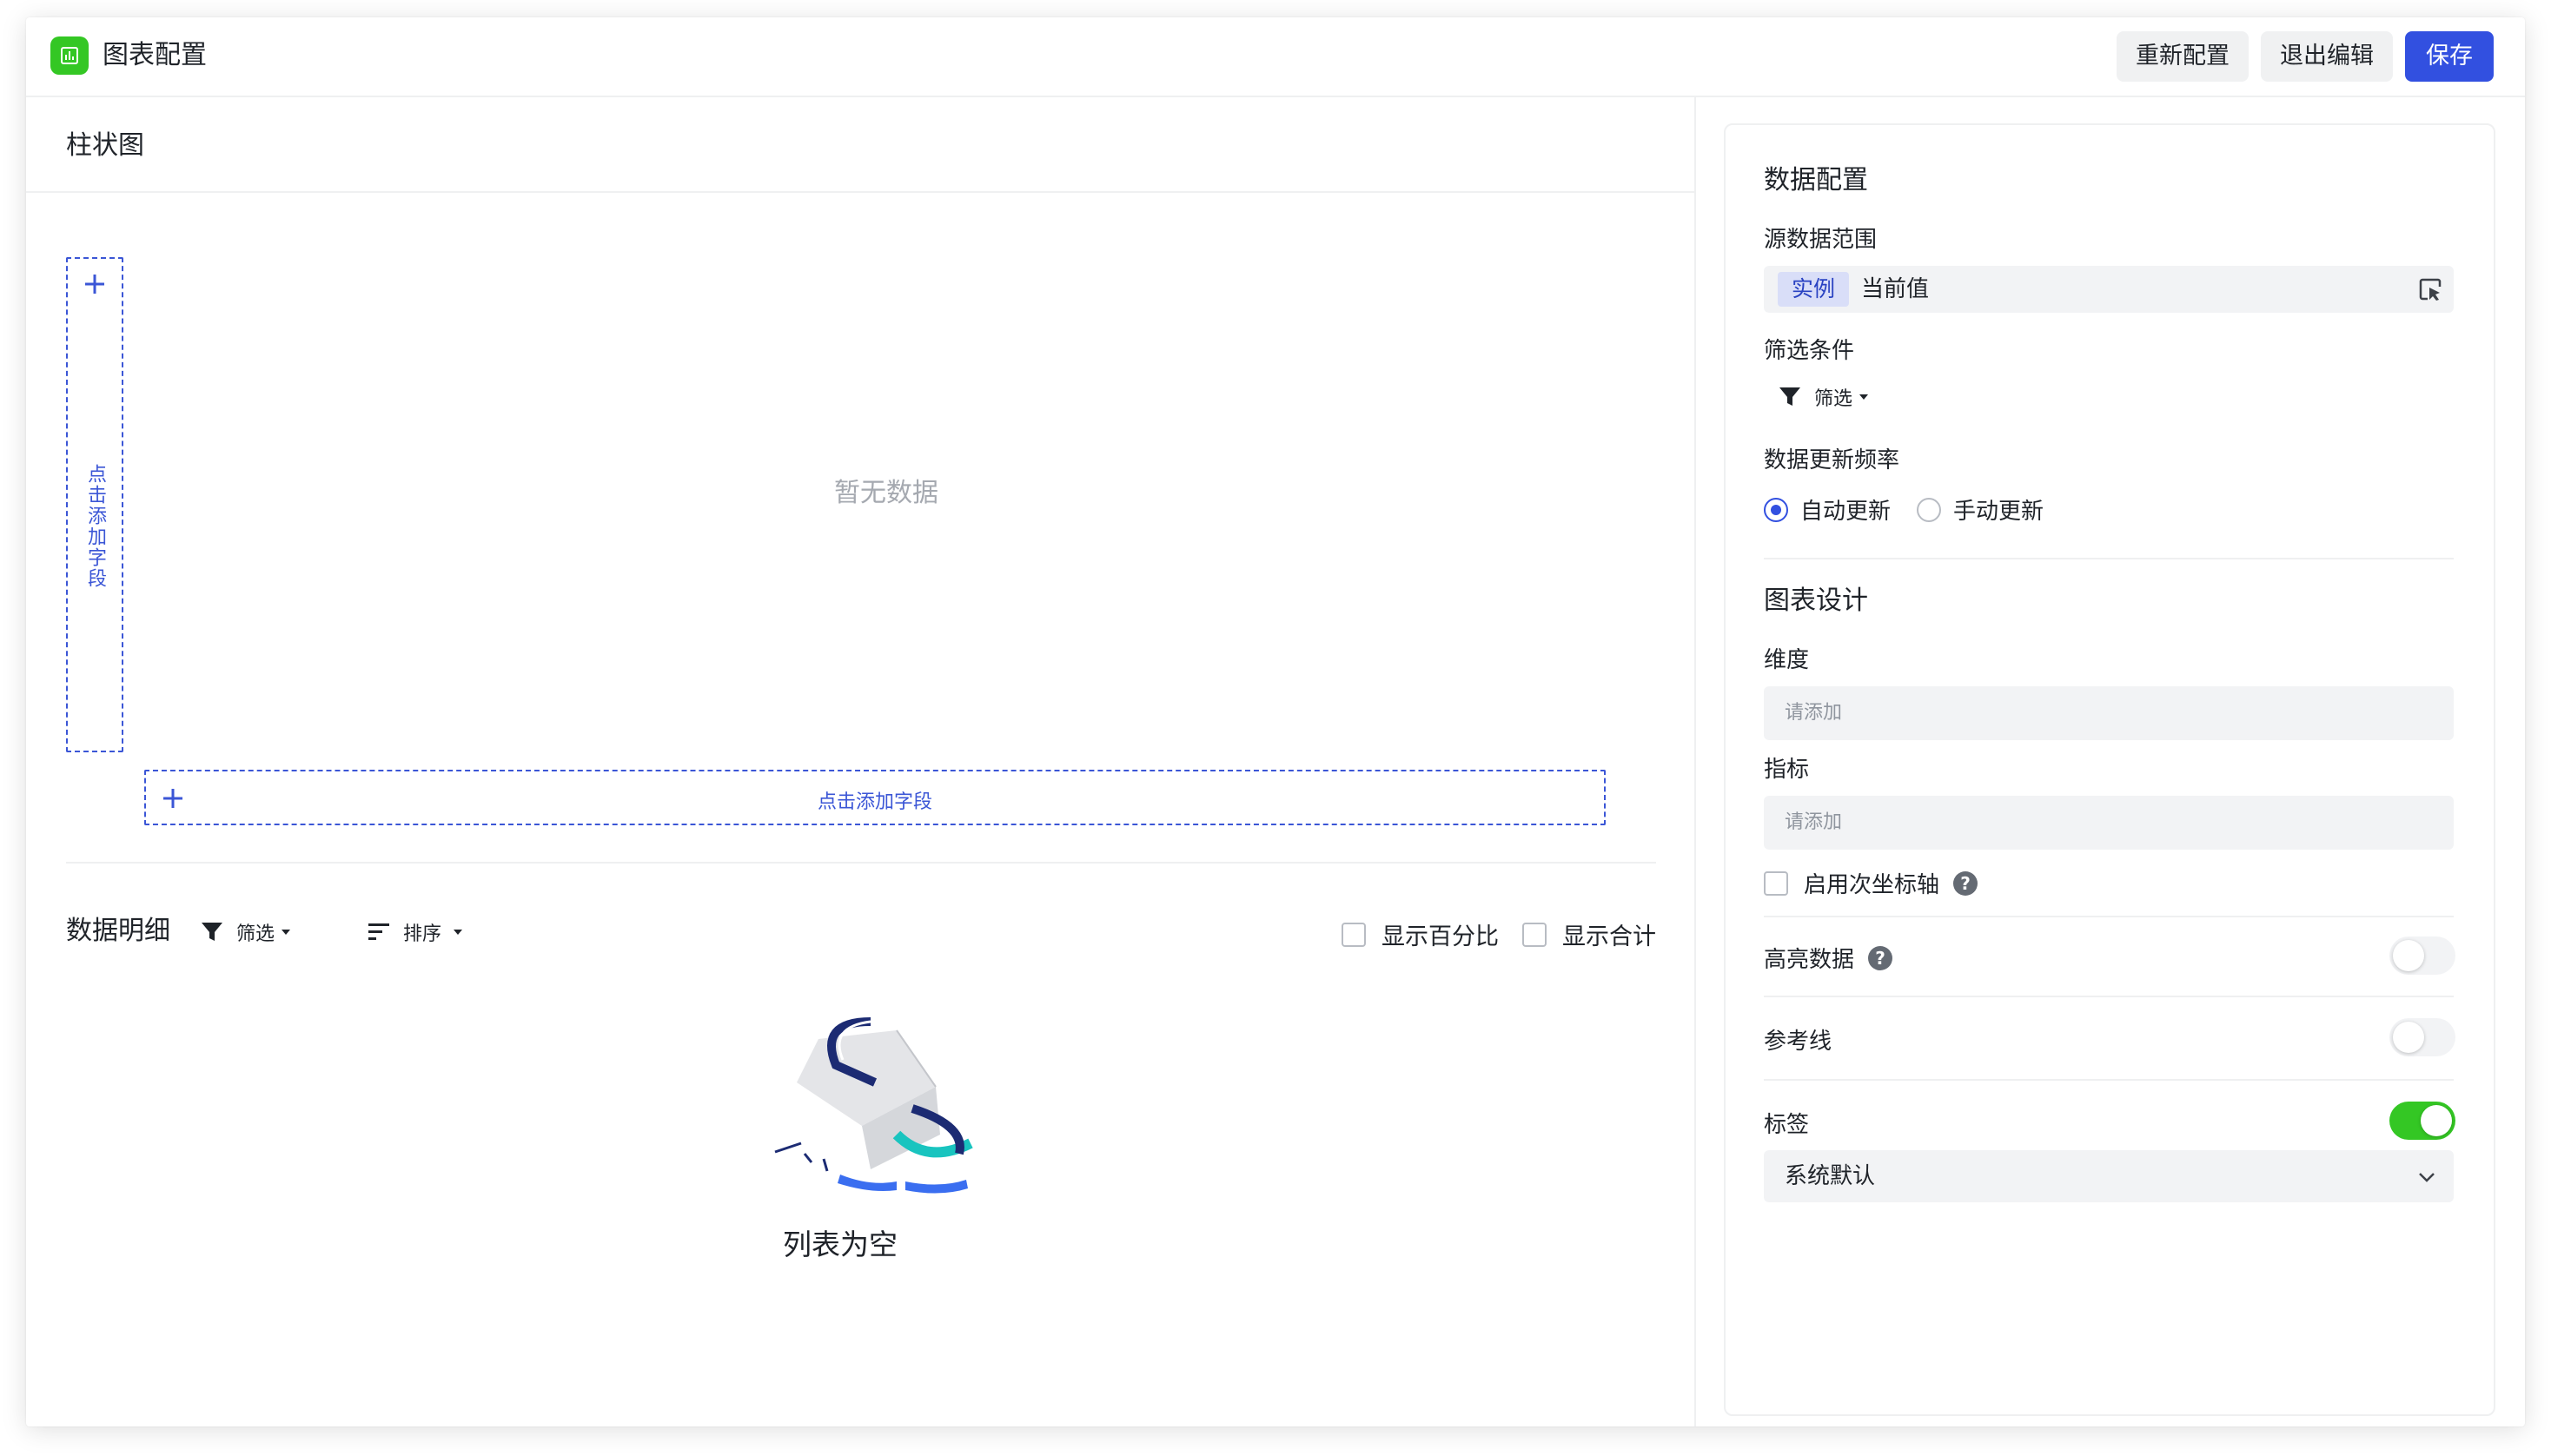  I want to click on label-toggle, so click(2422, 1121).